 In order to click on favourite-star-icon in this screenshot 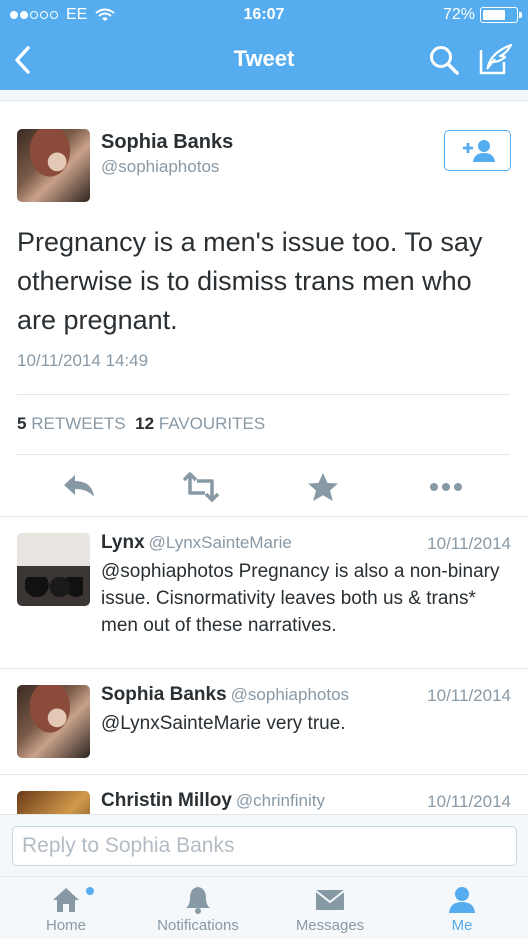, I will do `click(323, 487)`.